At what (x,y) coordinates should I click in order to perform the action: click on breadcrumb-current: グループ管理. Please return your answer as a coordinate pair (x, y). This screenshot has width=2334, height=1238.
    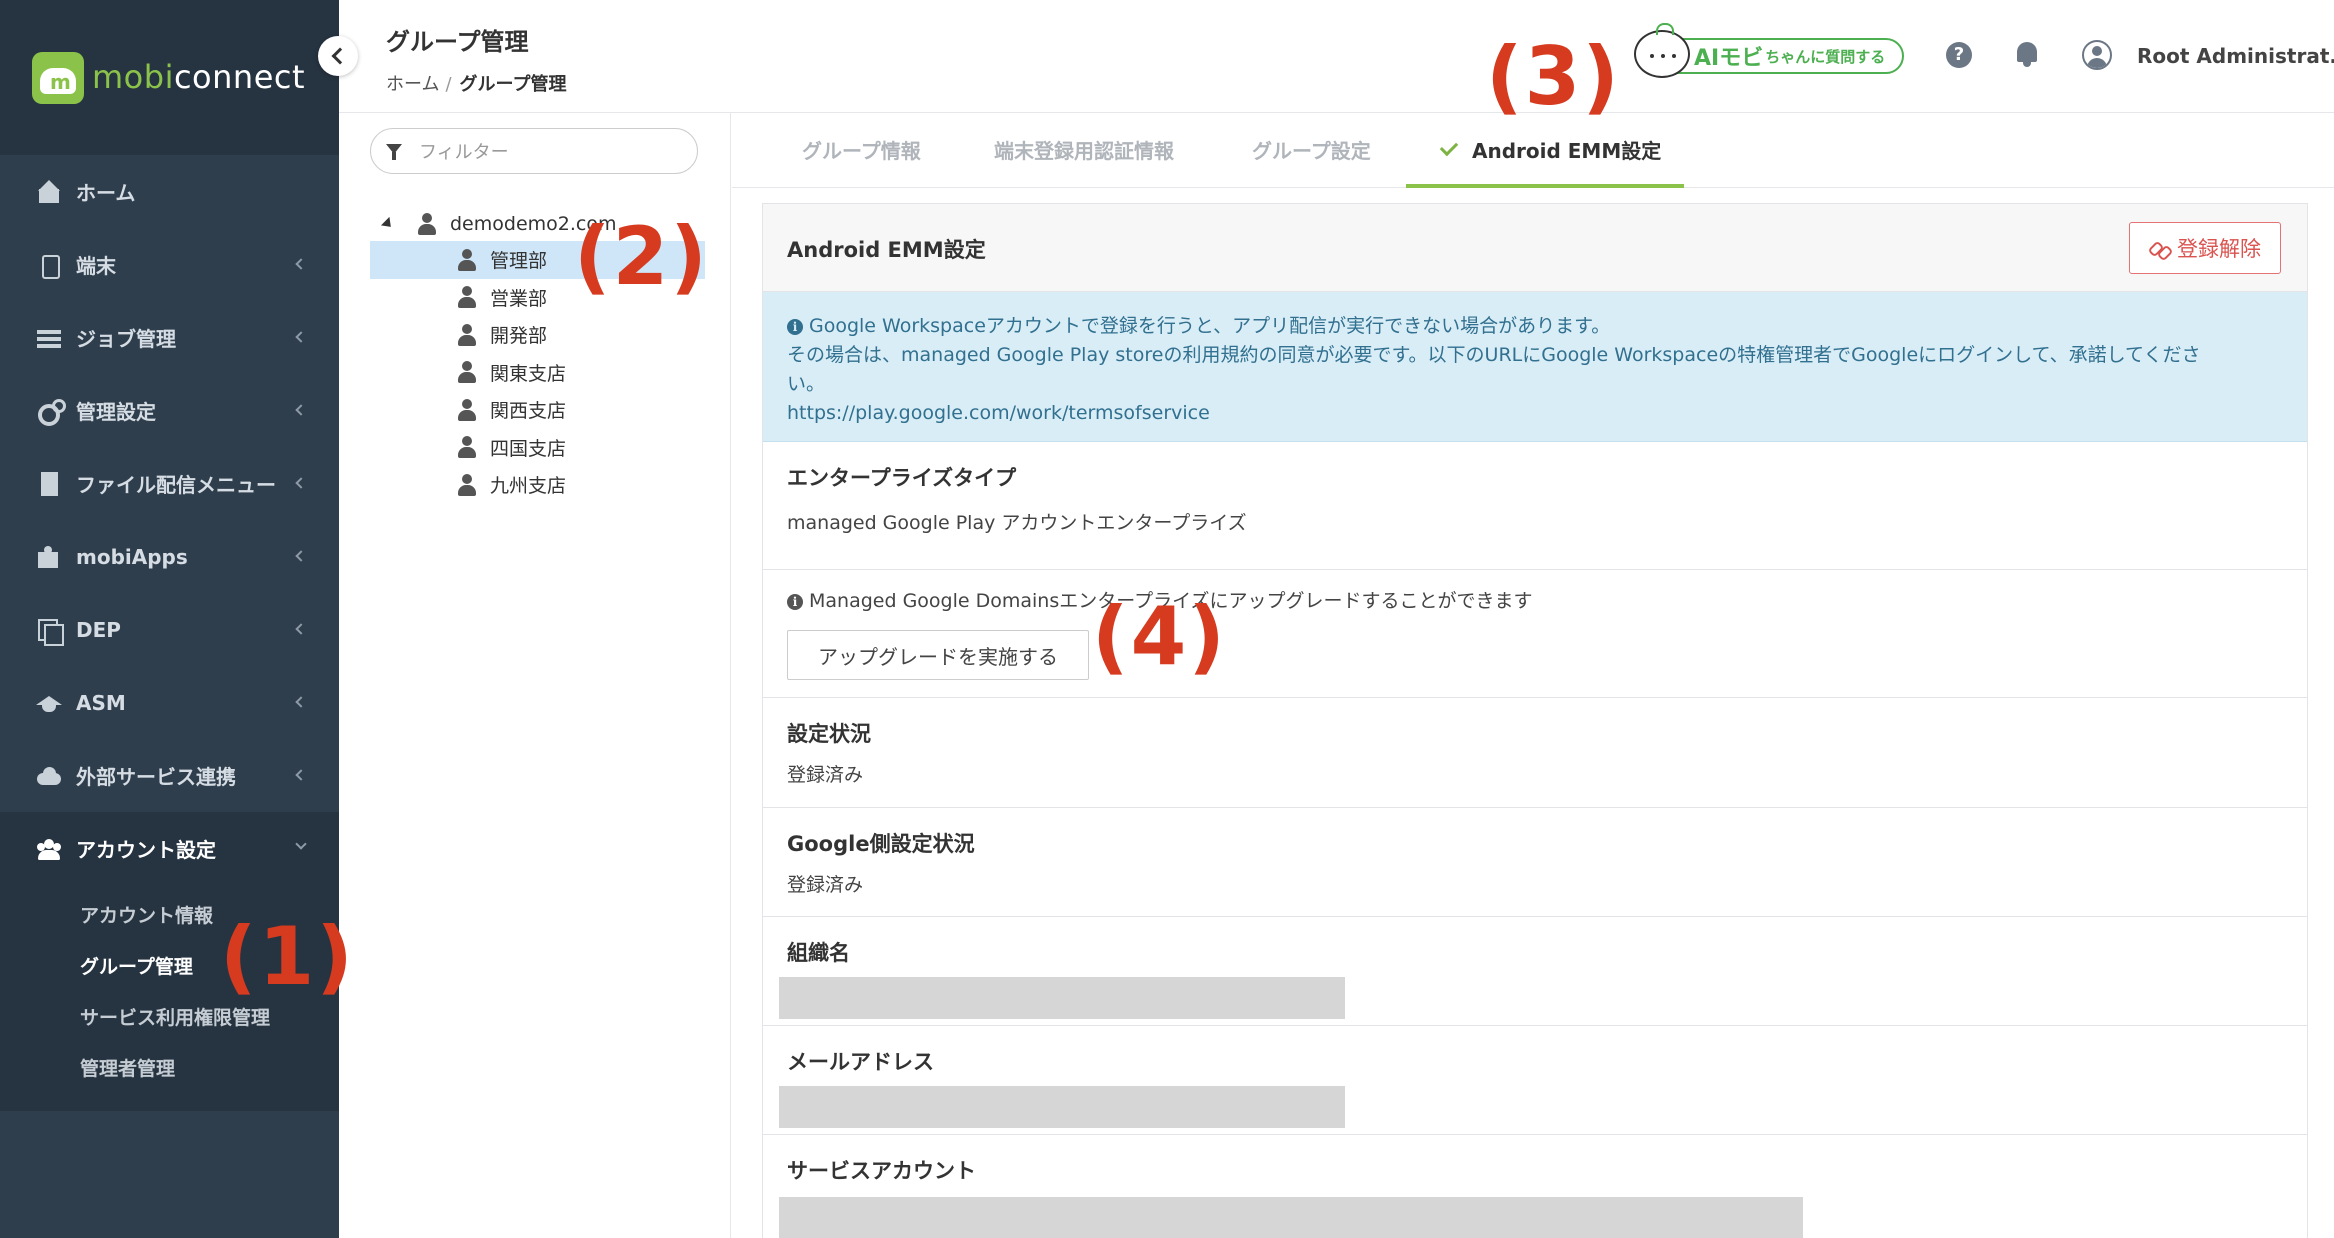
    Looking at the image, I should click on (513, 84).